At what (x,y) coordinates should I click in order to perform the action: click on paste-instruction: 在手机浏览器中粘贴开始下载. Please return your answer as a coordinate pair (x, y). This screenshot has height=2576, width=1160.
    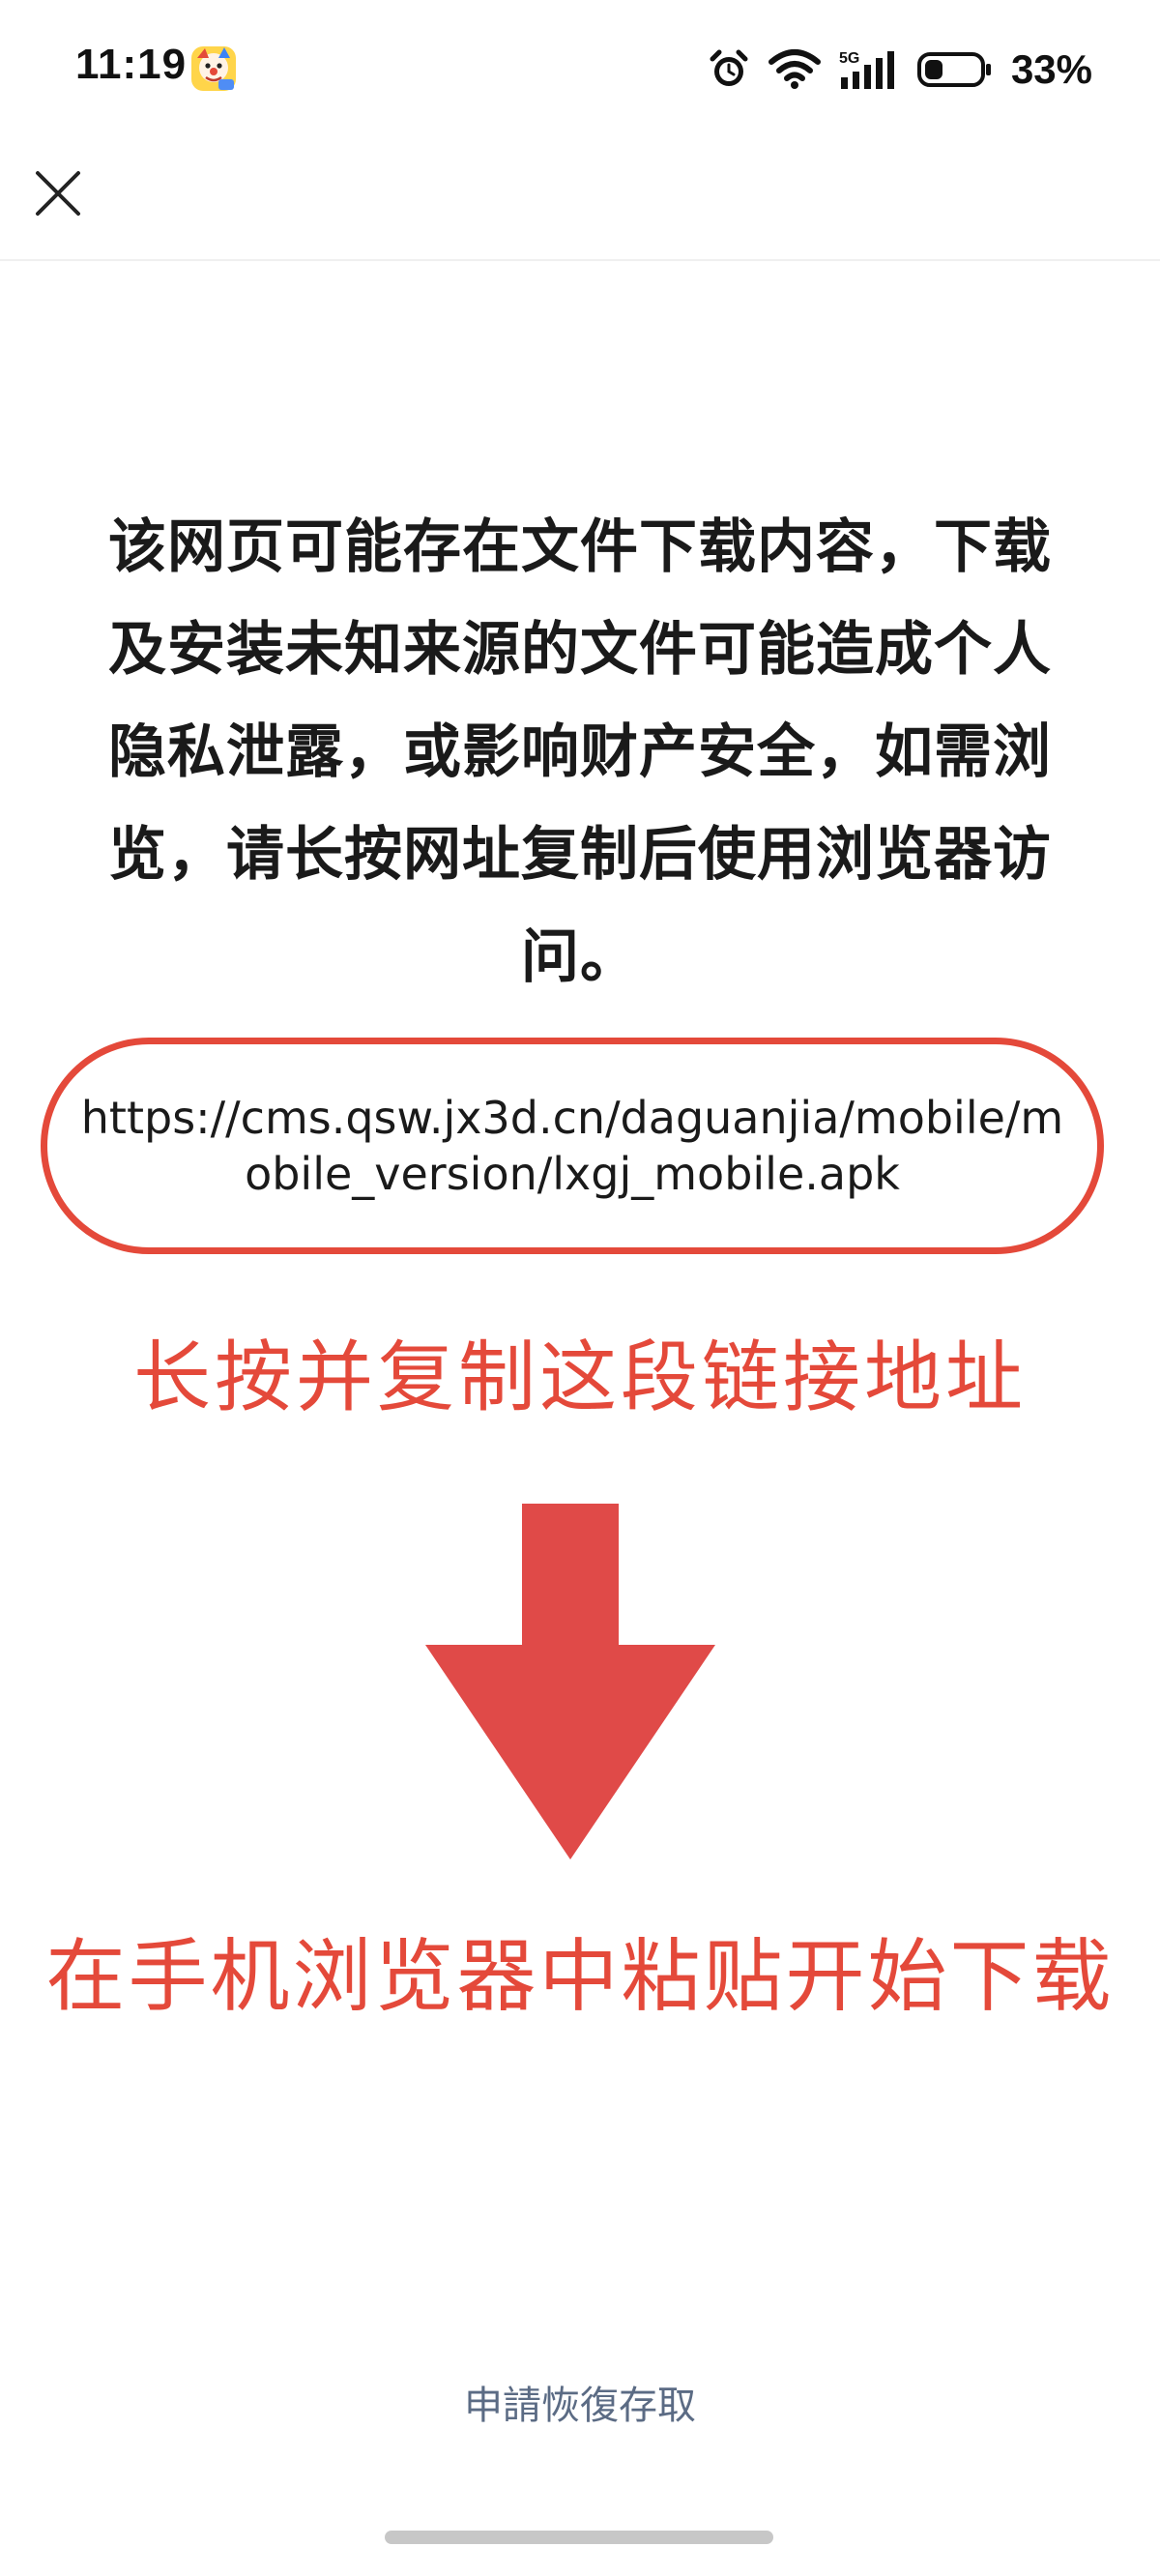
    Looking at the image, I should click on (580, 1977).